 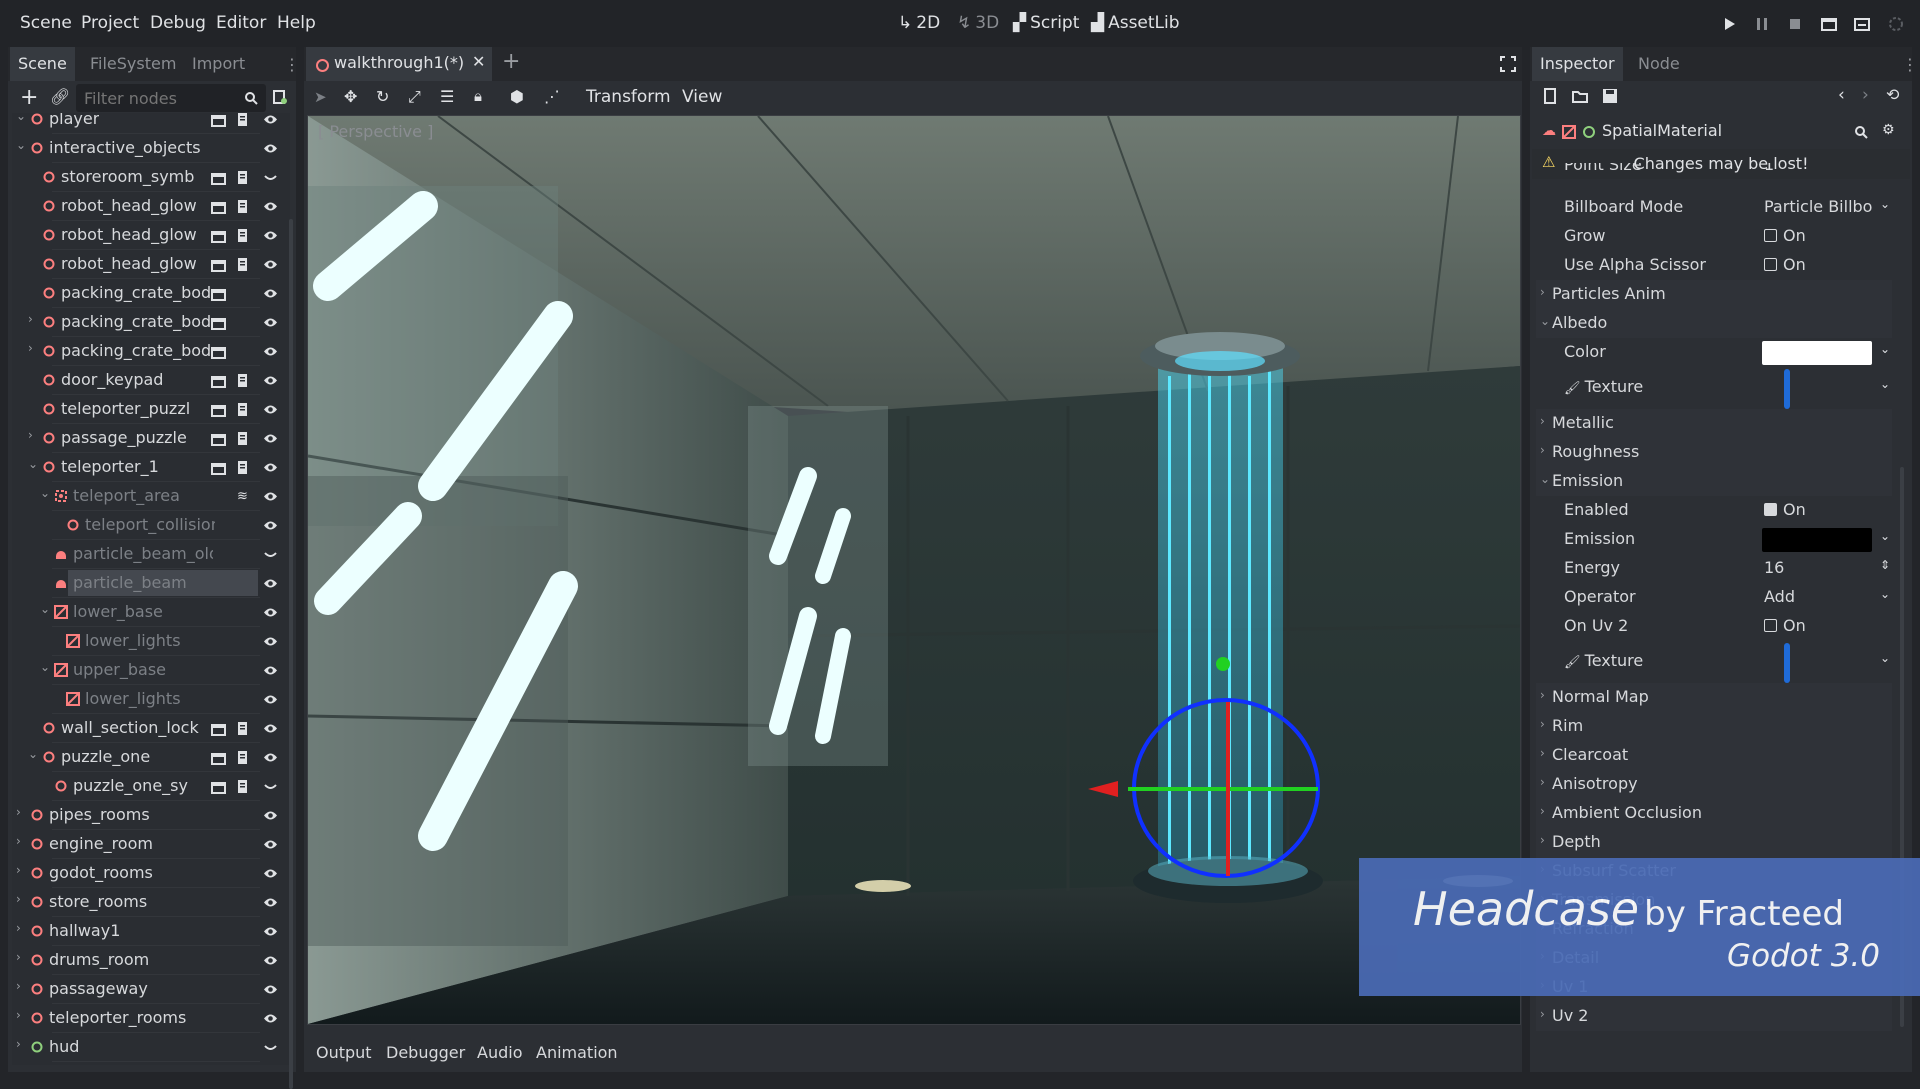 What do you see at coordinates (151, 1047) in the screenshot?
I see `tree-row: › hud` at bounding box center [151, 1047].